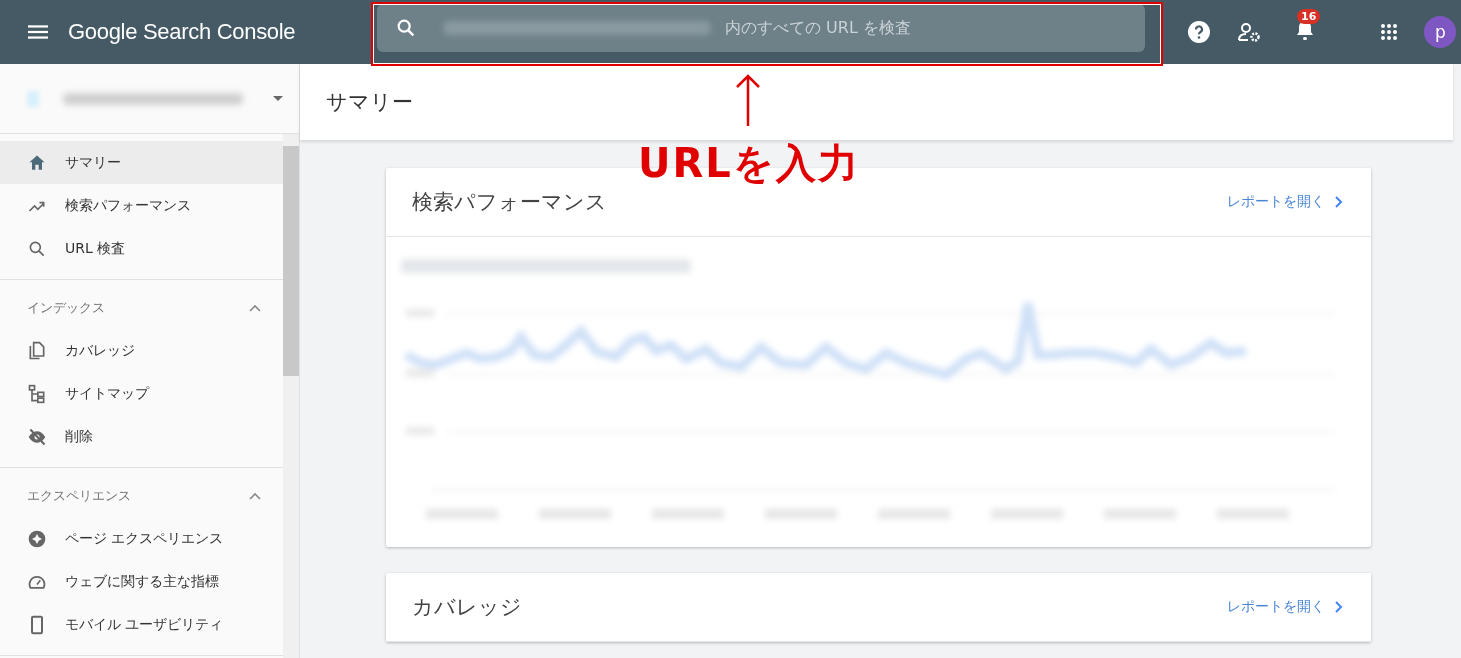  I want to click on search-icon, so click(406, 28).